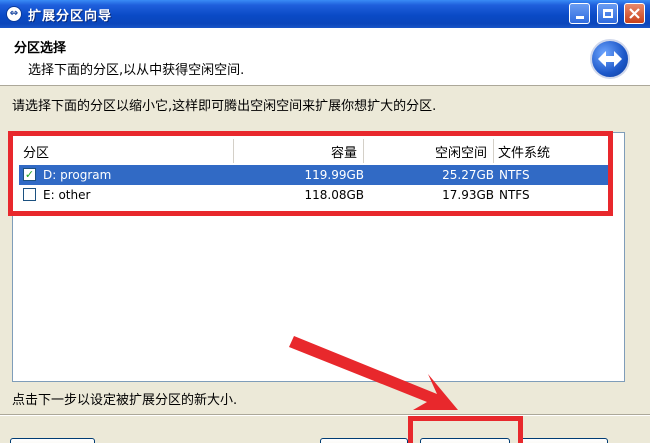 The image size is (650, 443). Describe the element at coordinates (52, 440) in the screenshot. I see `help-button` at that location.